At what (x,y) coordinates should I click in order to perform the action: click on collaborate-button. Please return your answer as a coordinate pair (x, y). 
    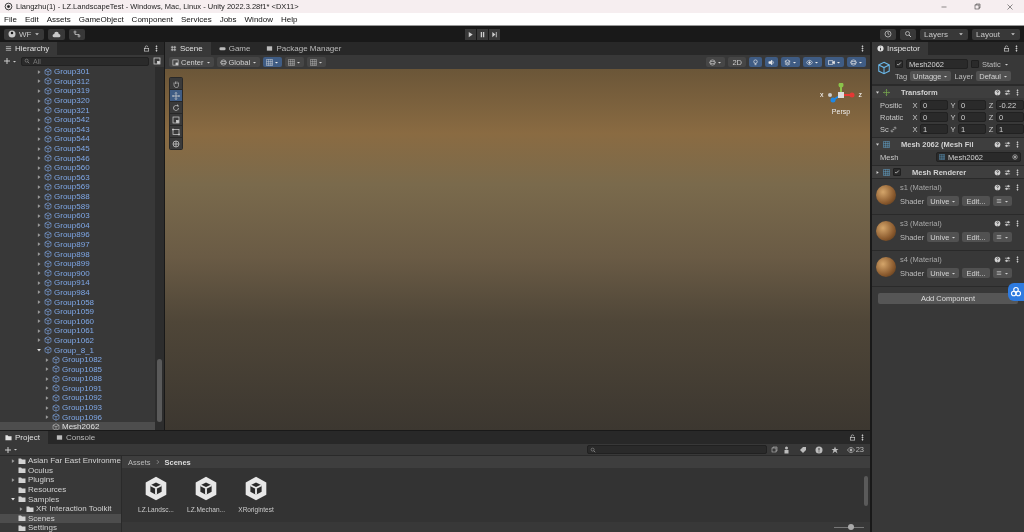
    Looking at the image, I should click on (77, 34).